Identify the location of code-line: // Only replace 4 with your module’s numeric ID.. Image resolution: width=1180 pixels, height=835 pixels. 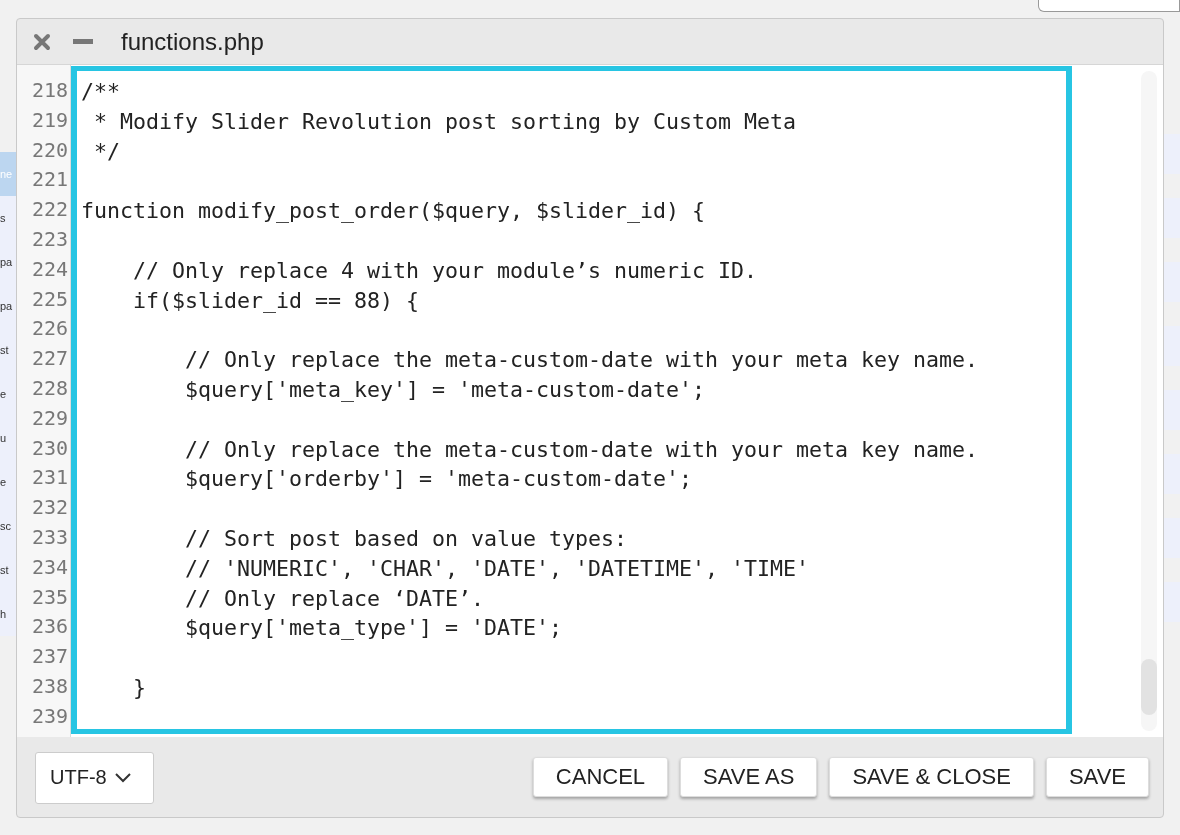
(445, 270).